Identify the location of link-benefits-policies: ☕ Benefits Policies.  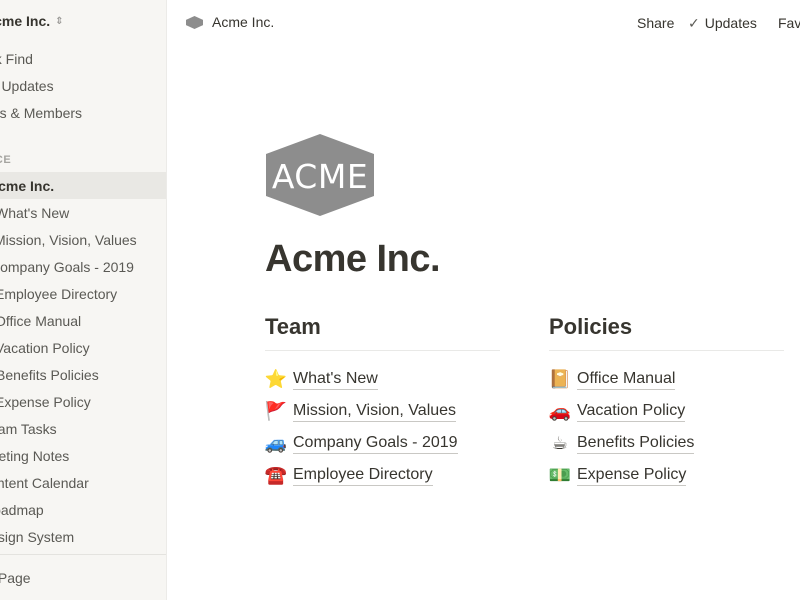
(666, 443).